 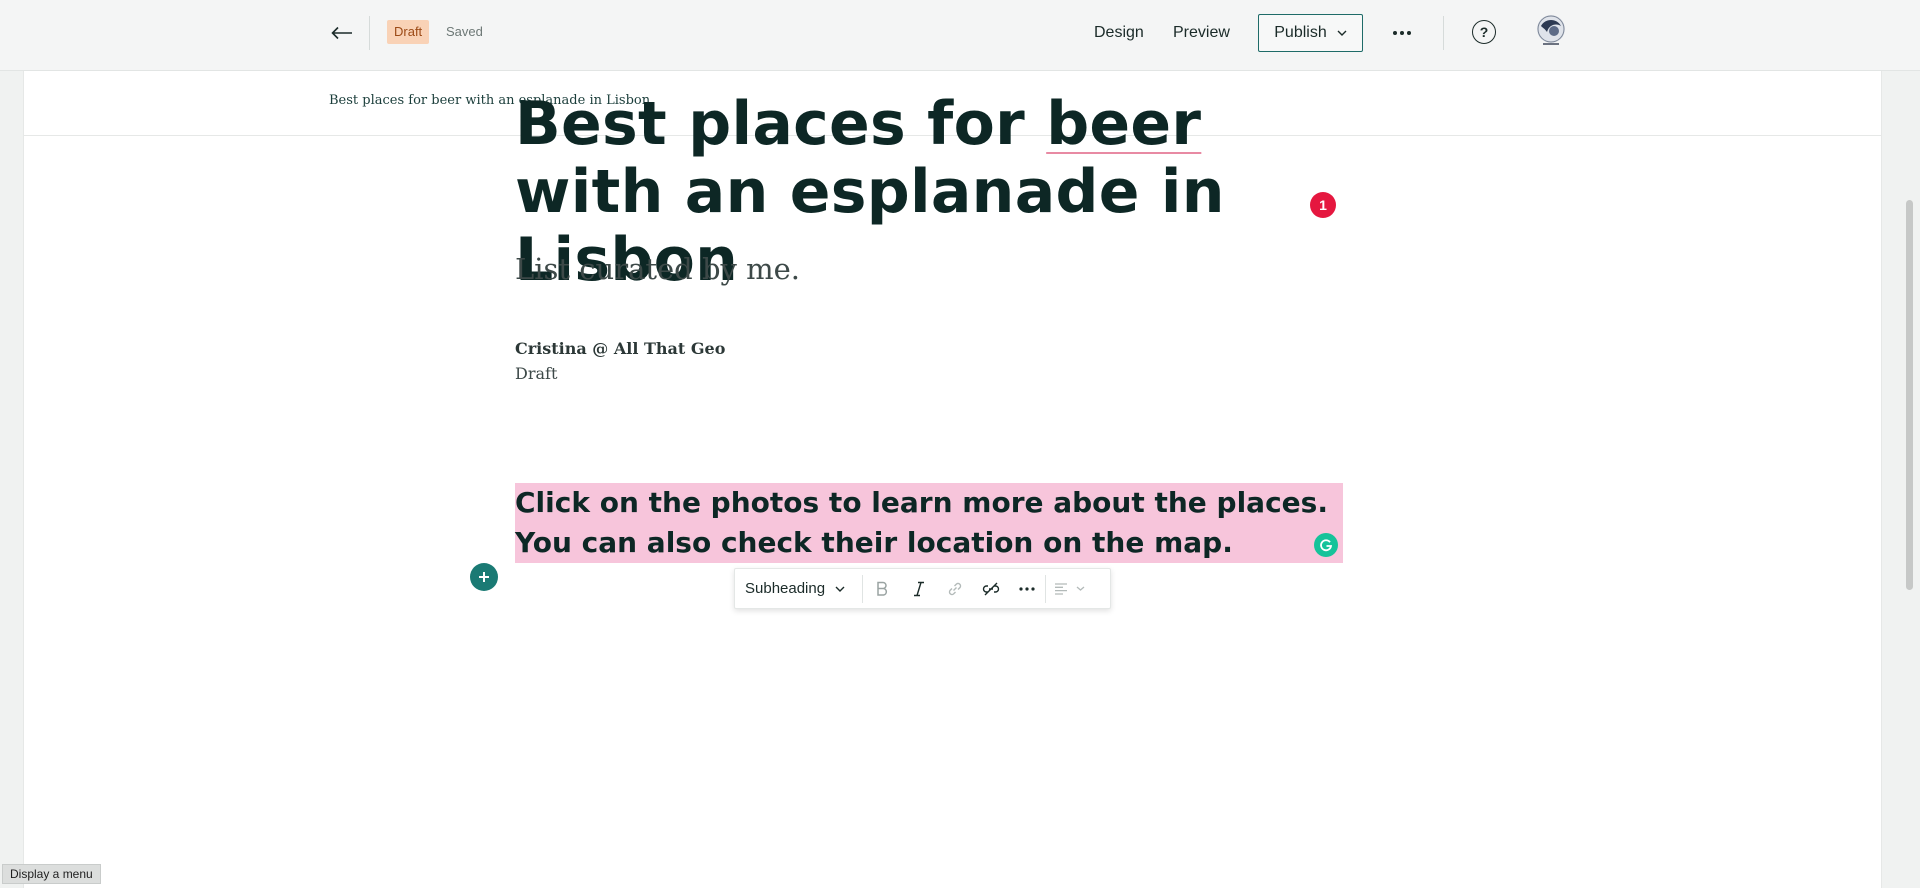 I want to click on bold-icon, so click(x=882, y=588).